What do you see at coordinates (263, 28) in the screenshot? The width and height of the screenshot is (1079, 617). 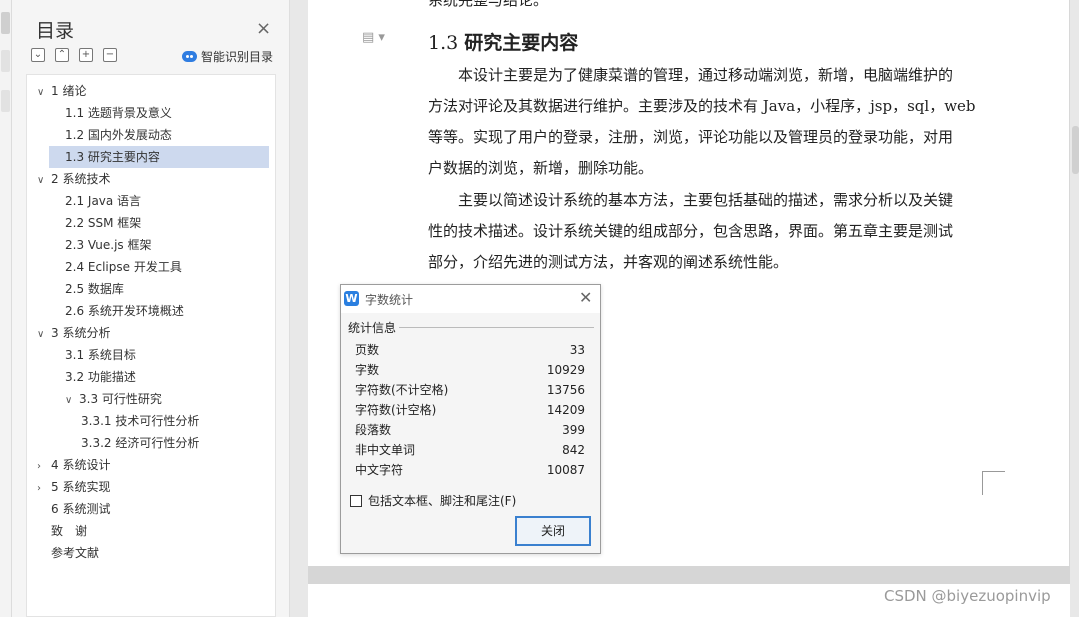 I see `toc-close-icon: ×` at bounding box center [263, 28].